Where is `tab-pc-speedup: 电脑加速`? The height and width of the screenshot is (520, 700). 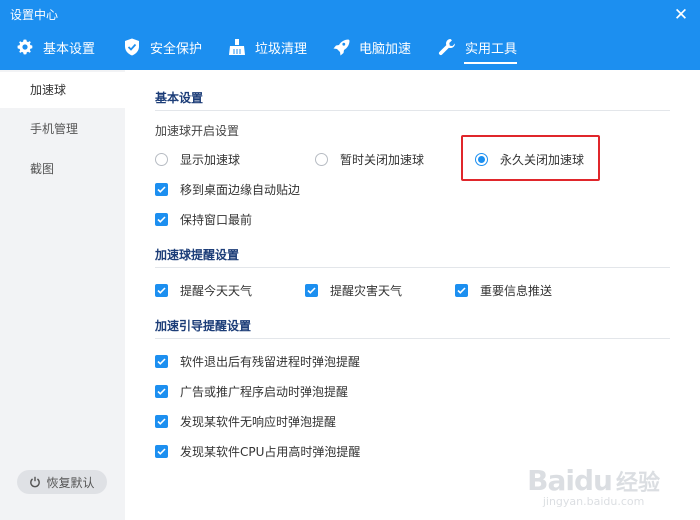 tab-pc-speedup: 电脑加速 is located at coordinates (371, 47).